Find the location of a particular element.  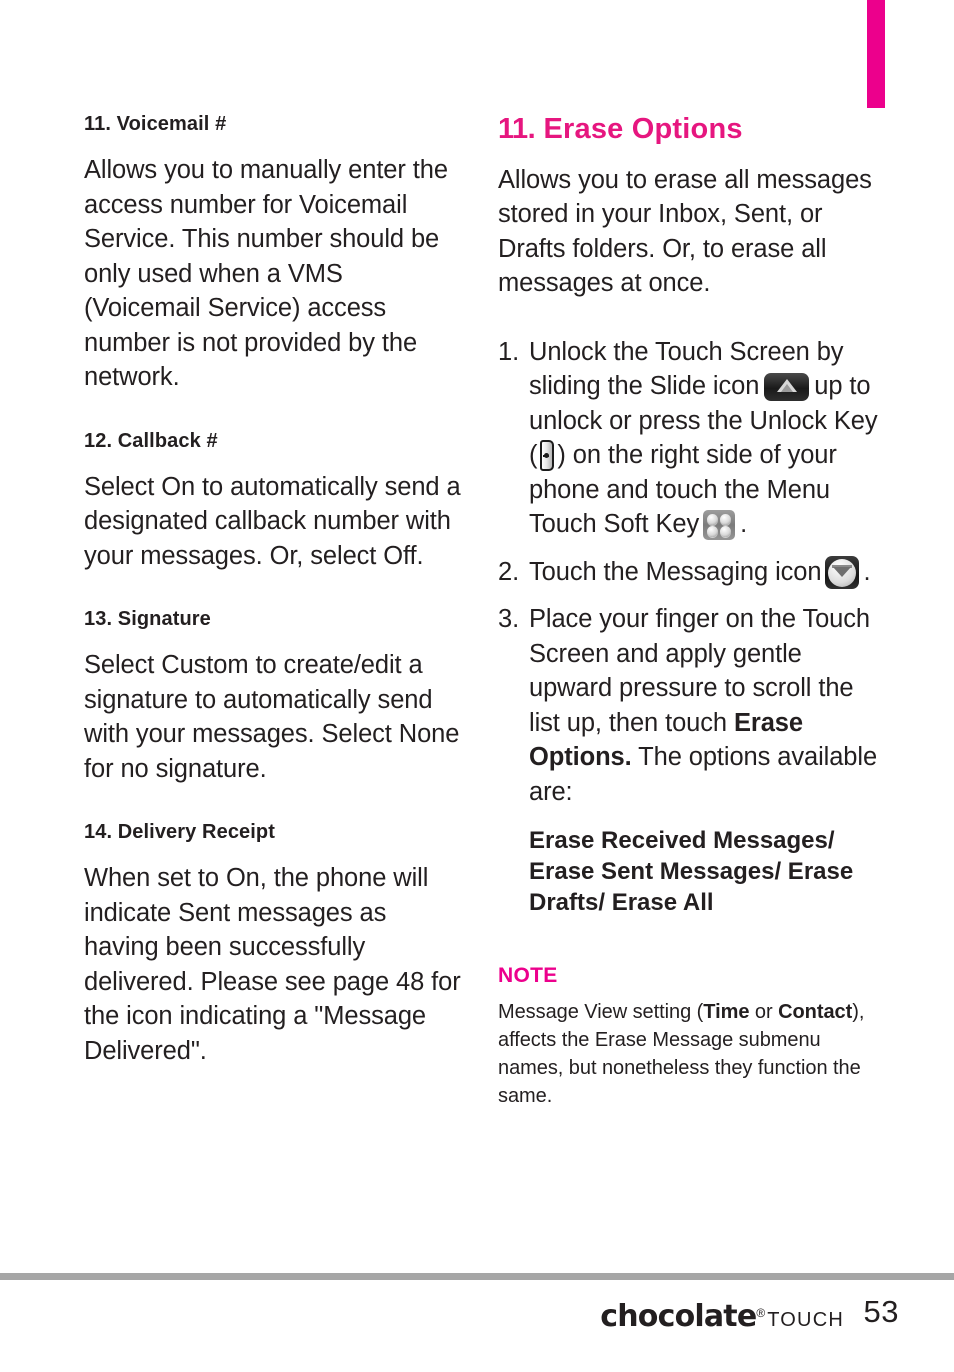

page-title: 11. Erase Options is located at coordinates (690, 129).